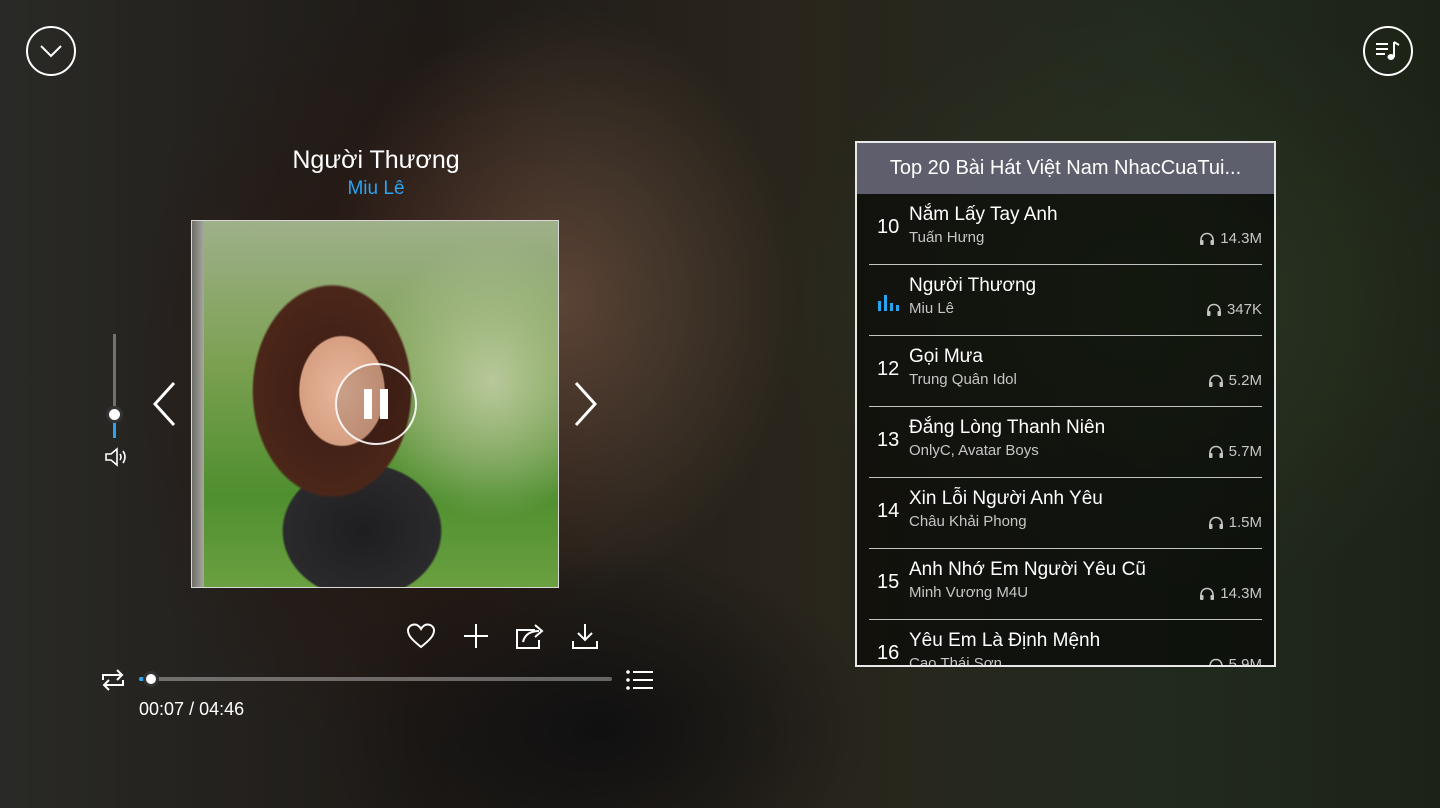  I want to click on volume-handle, so click(114, 415).